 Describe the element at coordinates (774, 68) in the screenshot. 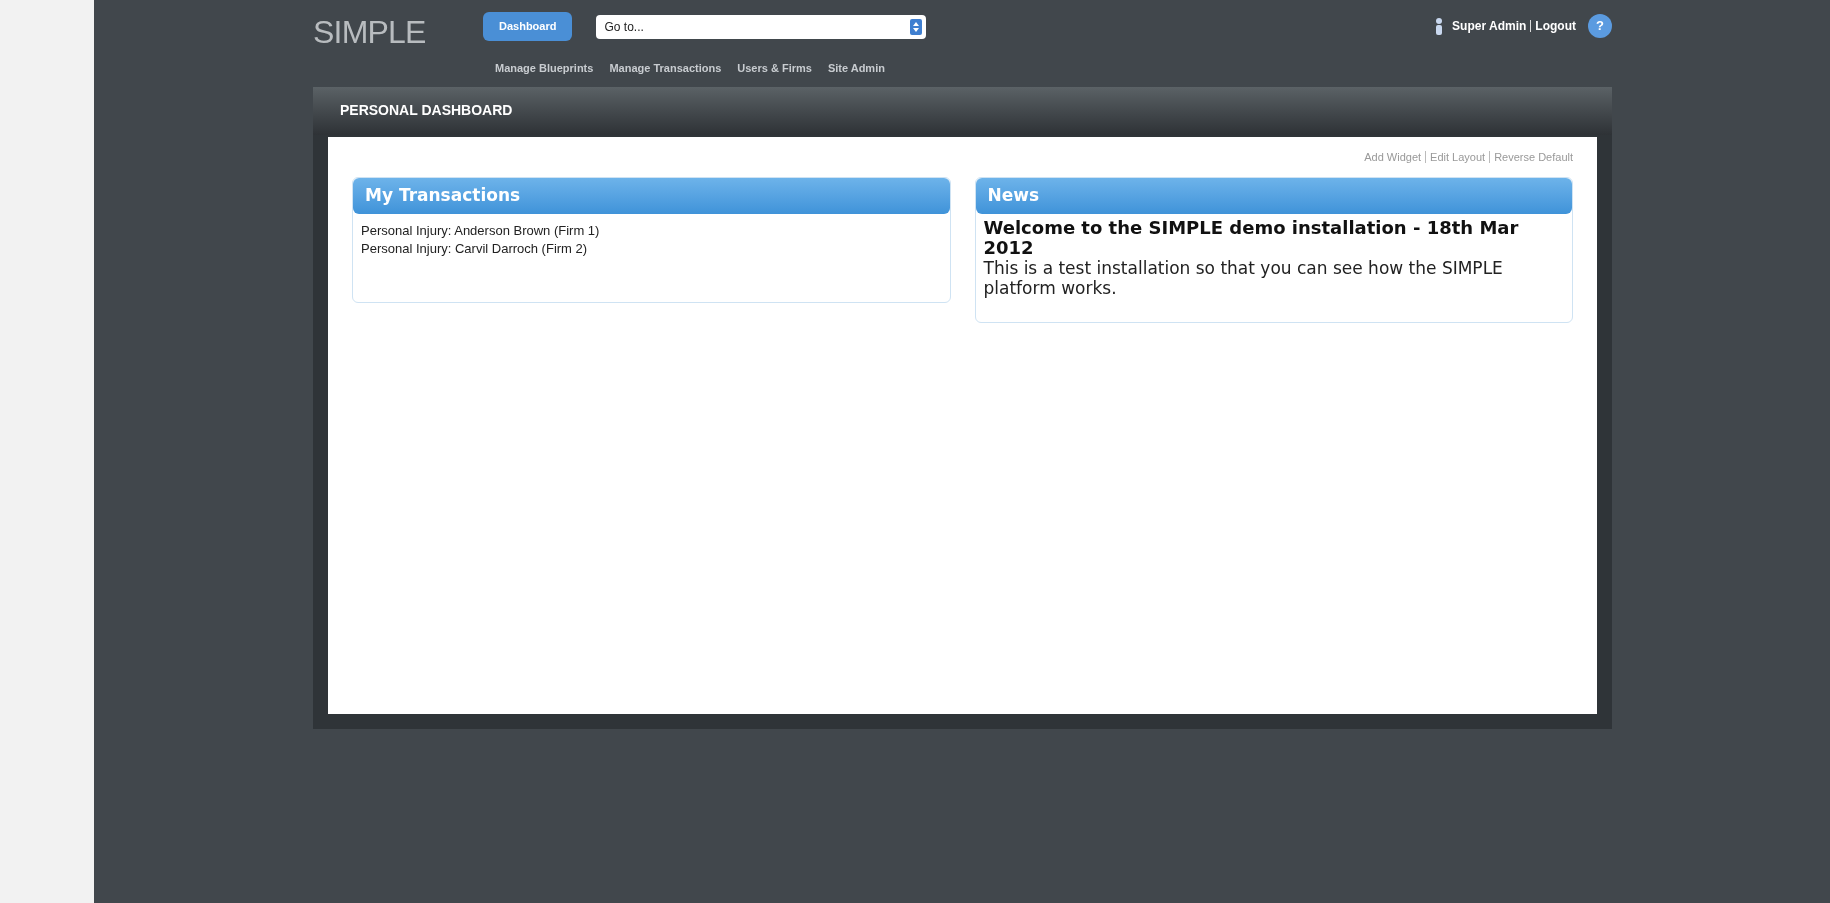

I see `nav-link: Users & Firms` at that location.